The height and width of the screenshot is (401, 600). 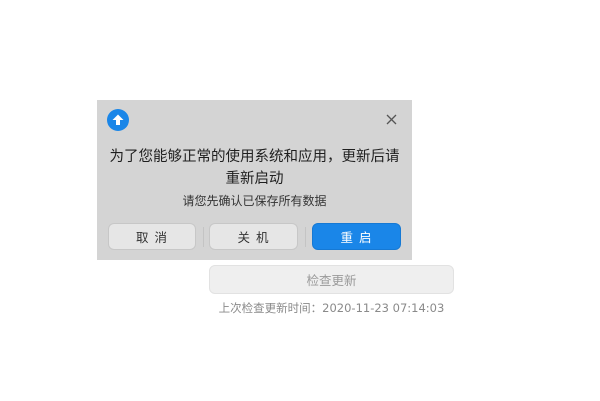 I want to click on check-update-button: 检查更新, so click(x=331, y=279).